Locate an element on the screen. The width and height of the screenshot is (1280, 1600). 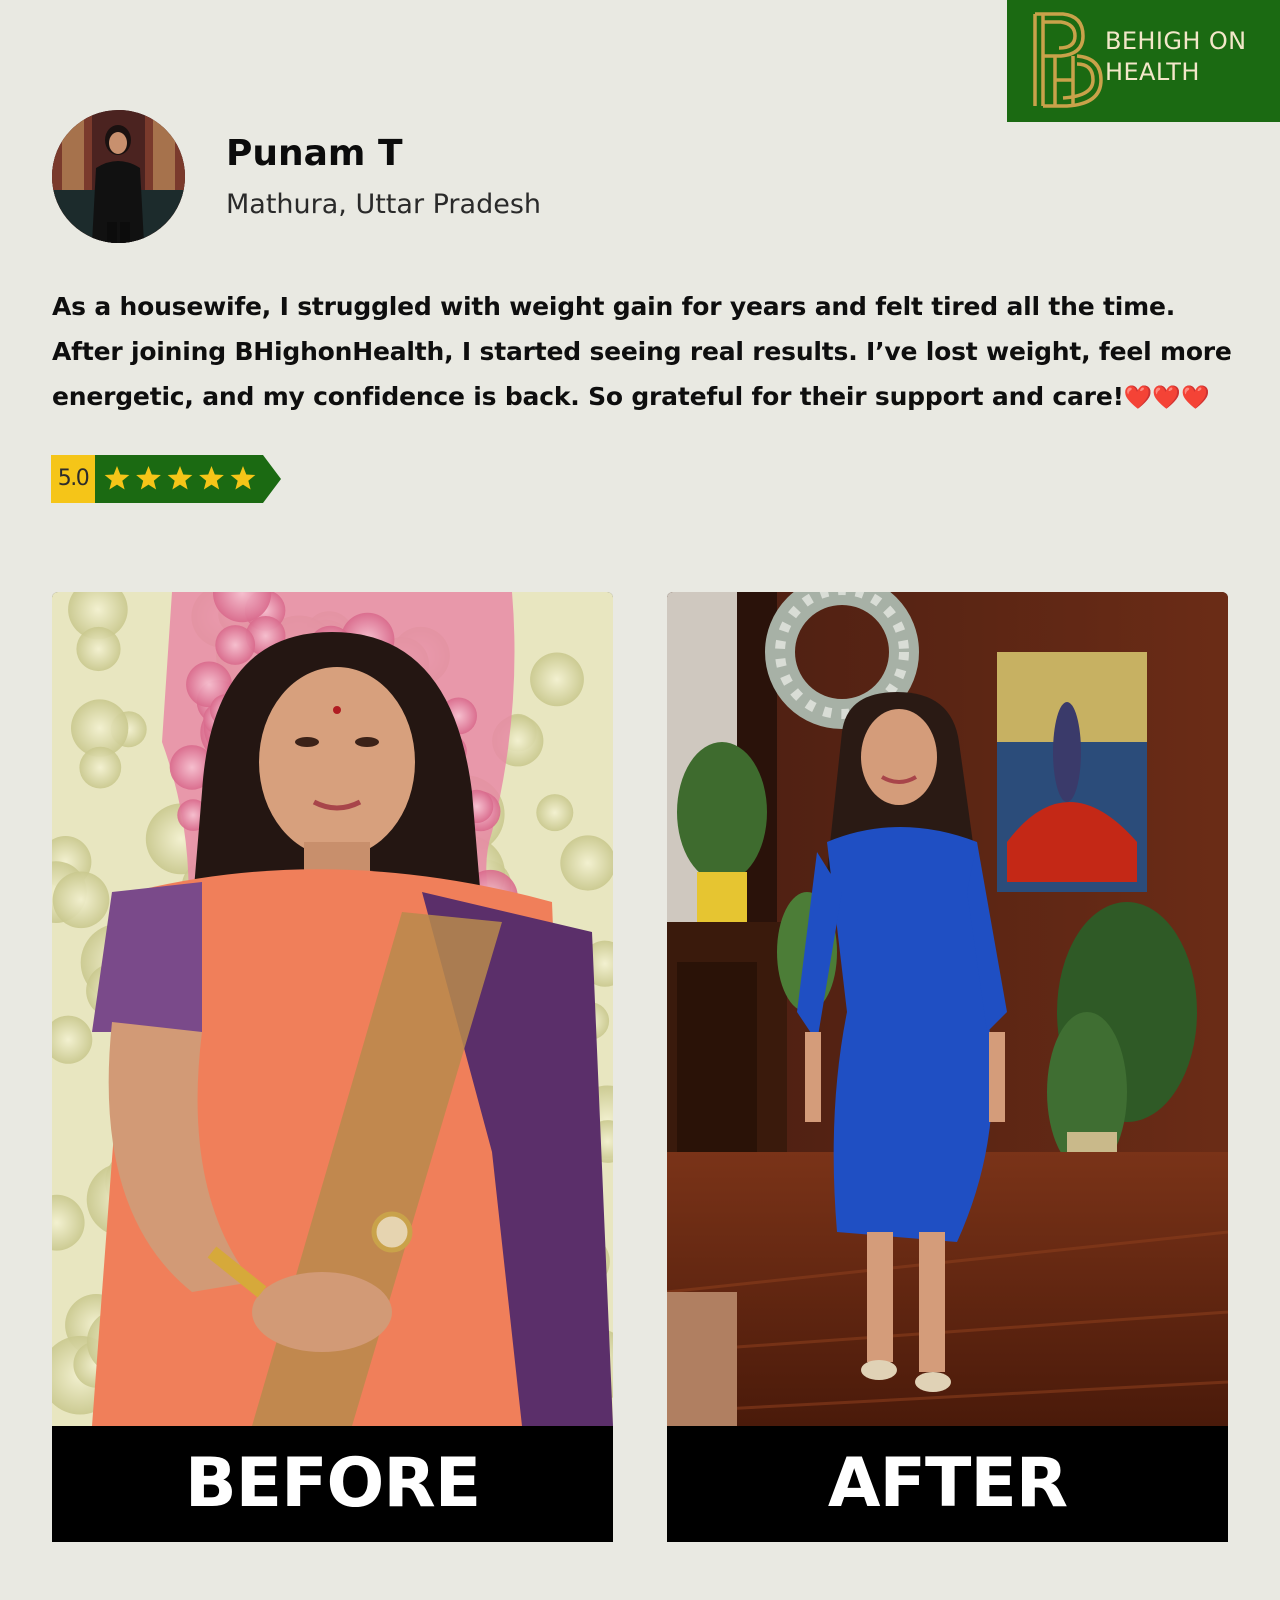
reviewer-photo is located at coordinates (118, 176).